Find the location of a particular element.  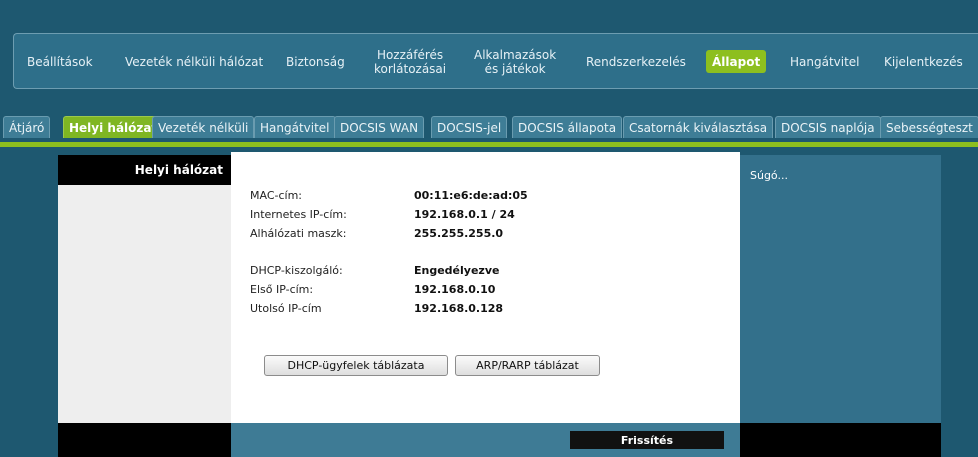

nav-item-access-restrictions: Hozzáférés korlátozásai is located at coordinates (410, 62).